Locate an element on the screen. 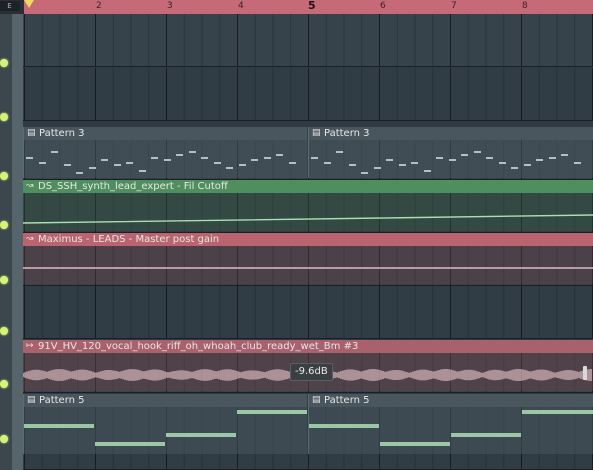 The width and height of the screenshot is (593, 470). track-lane-3: ▤ Pattern 3 ▤ Pattern 3 is located at coordinates (308, 153).